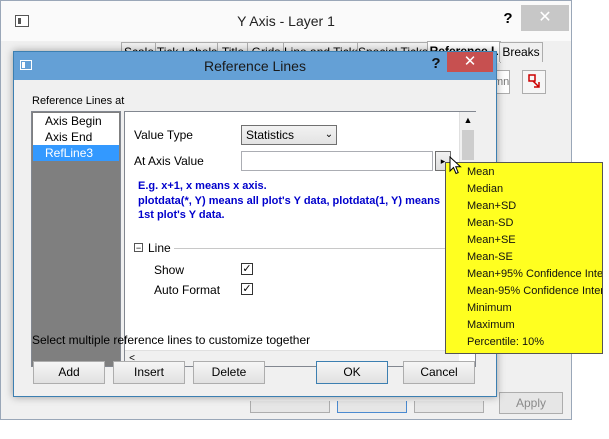 This screenshot has width=609, height=439. Describe the element at coordinates (181, 215) in the screenshot. I see `hint-line: 1st plot's Y data.` at that location.